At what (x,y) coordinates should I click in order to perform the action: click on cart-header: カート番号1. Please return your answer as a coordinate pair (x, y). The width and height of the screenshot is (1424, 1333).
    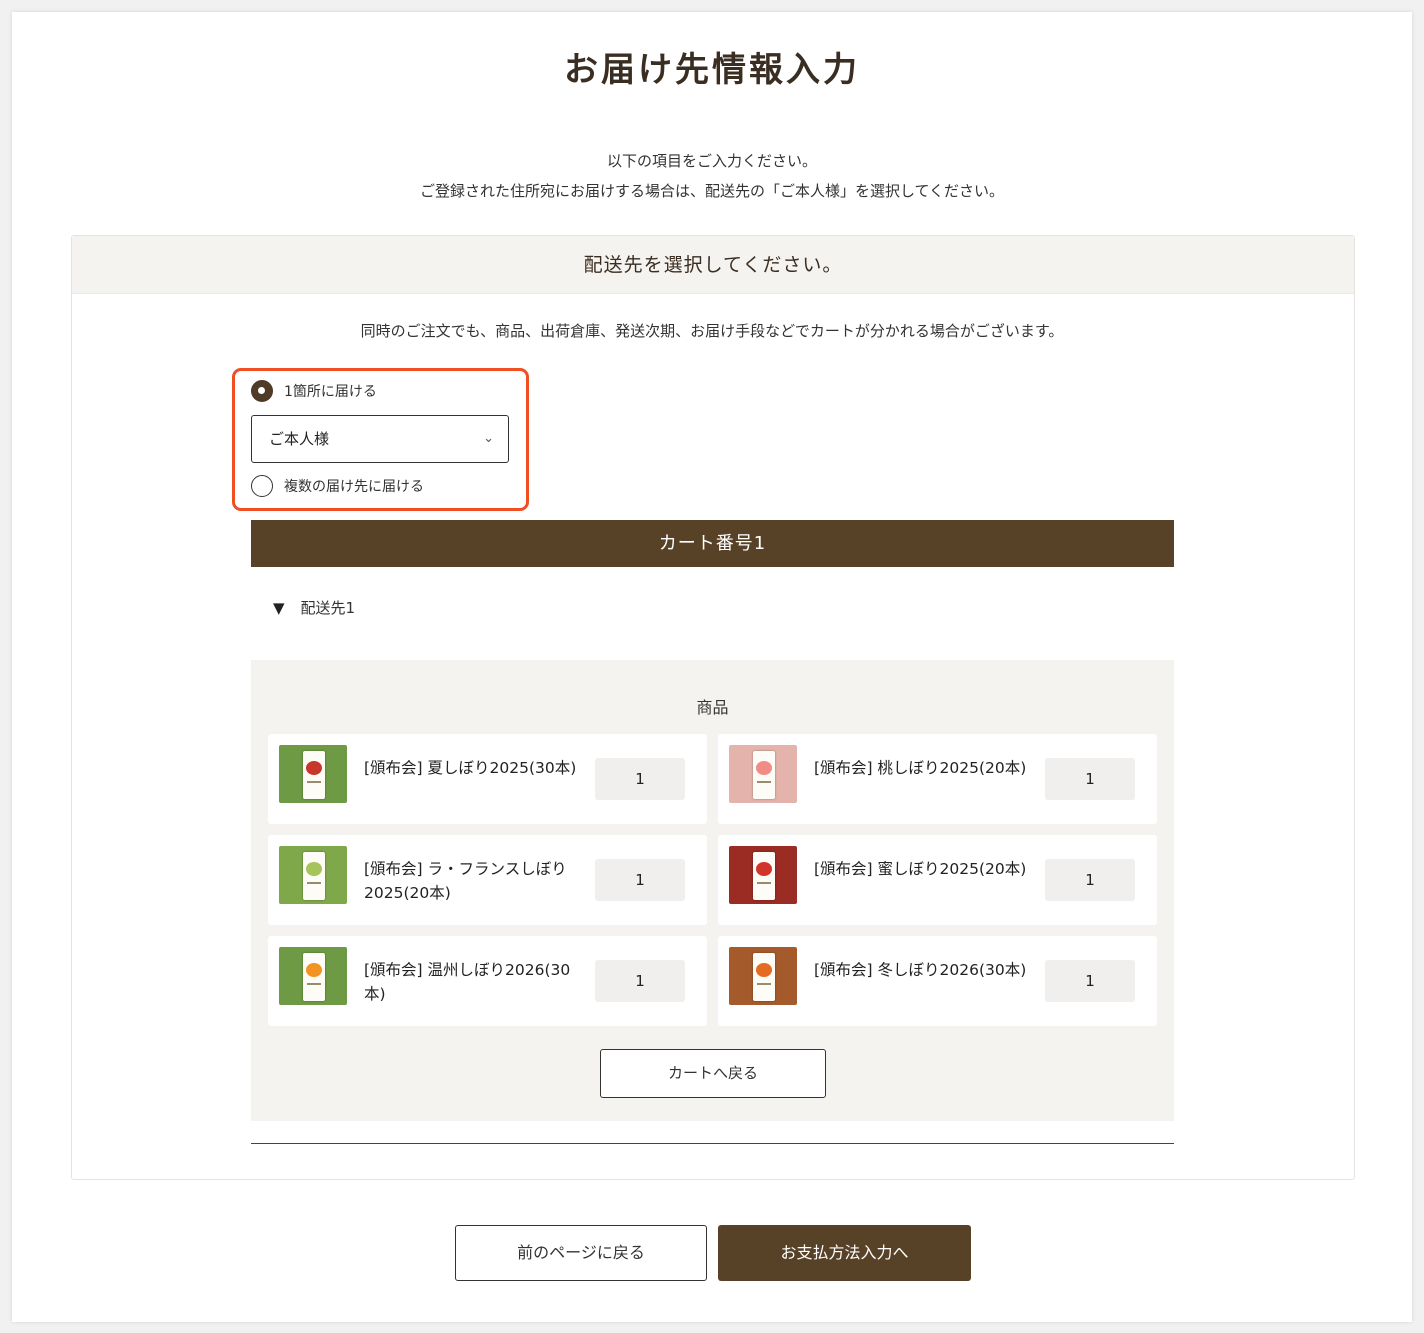
    Looking at the image, I should click on (712, 543).